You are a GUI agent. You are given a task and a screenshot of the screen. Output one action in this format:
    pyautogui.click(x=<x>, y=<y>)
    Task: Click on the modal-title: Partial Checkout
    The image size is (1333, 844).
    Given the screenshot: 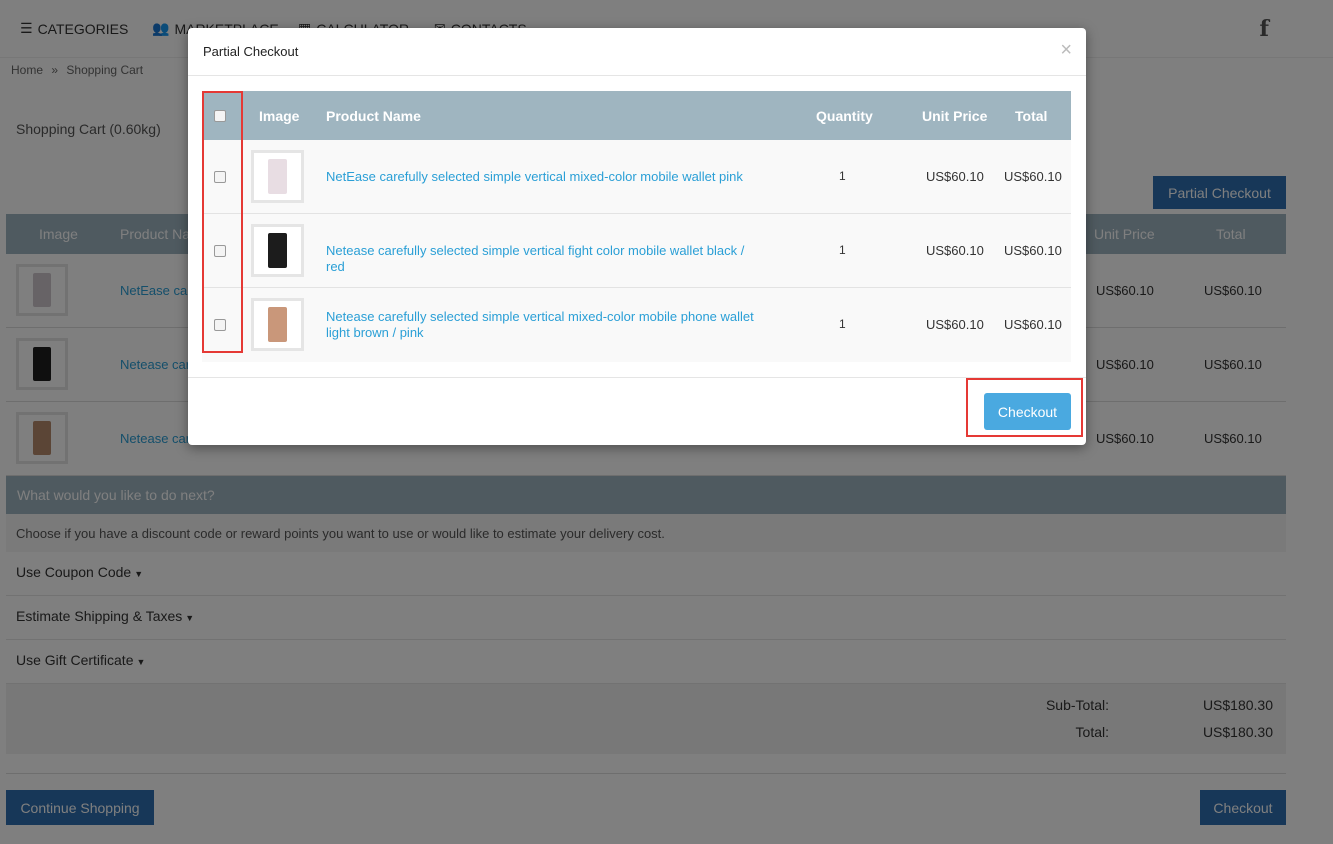 What is the action you would take?
    pyautogui.click(x=251, y=51)
    